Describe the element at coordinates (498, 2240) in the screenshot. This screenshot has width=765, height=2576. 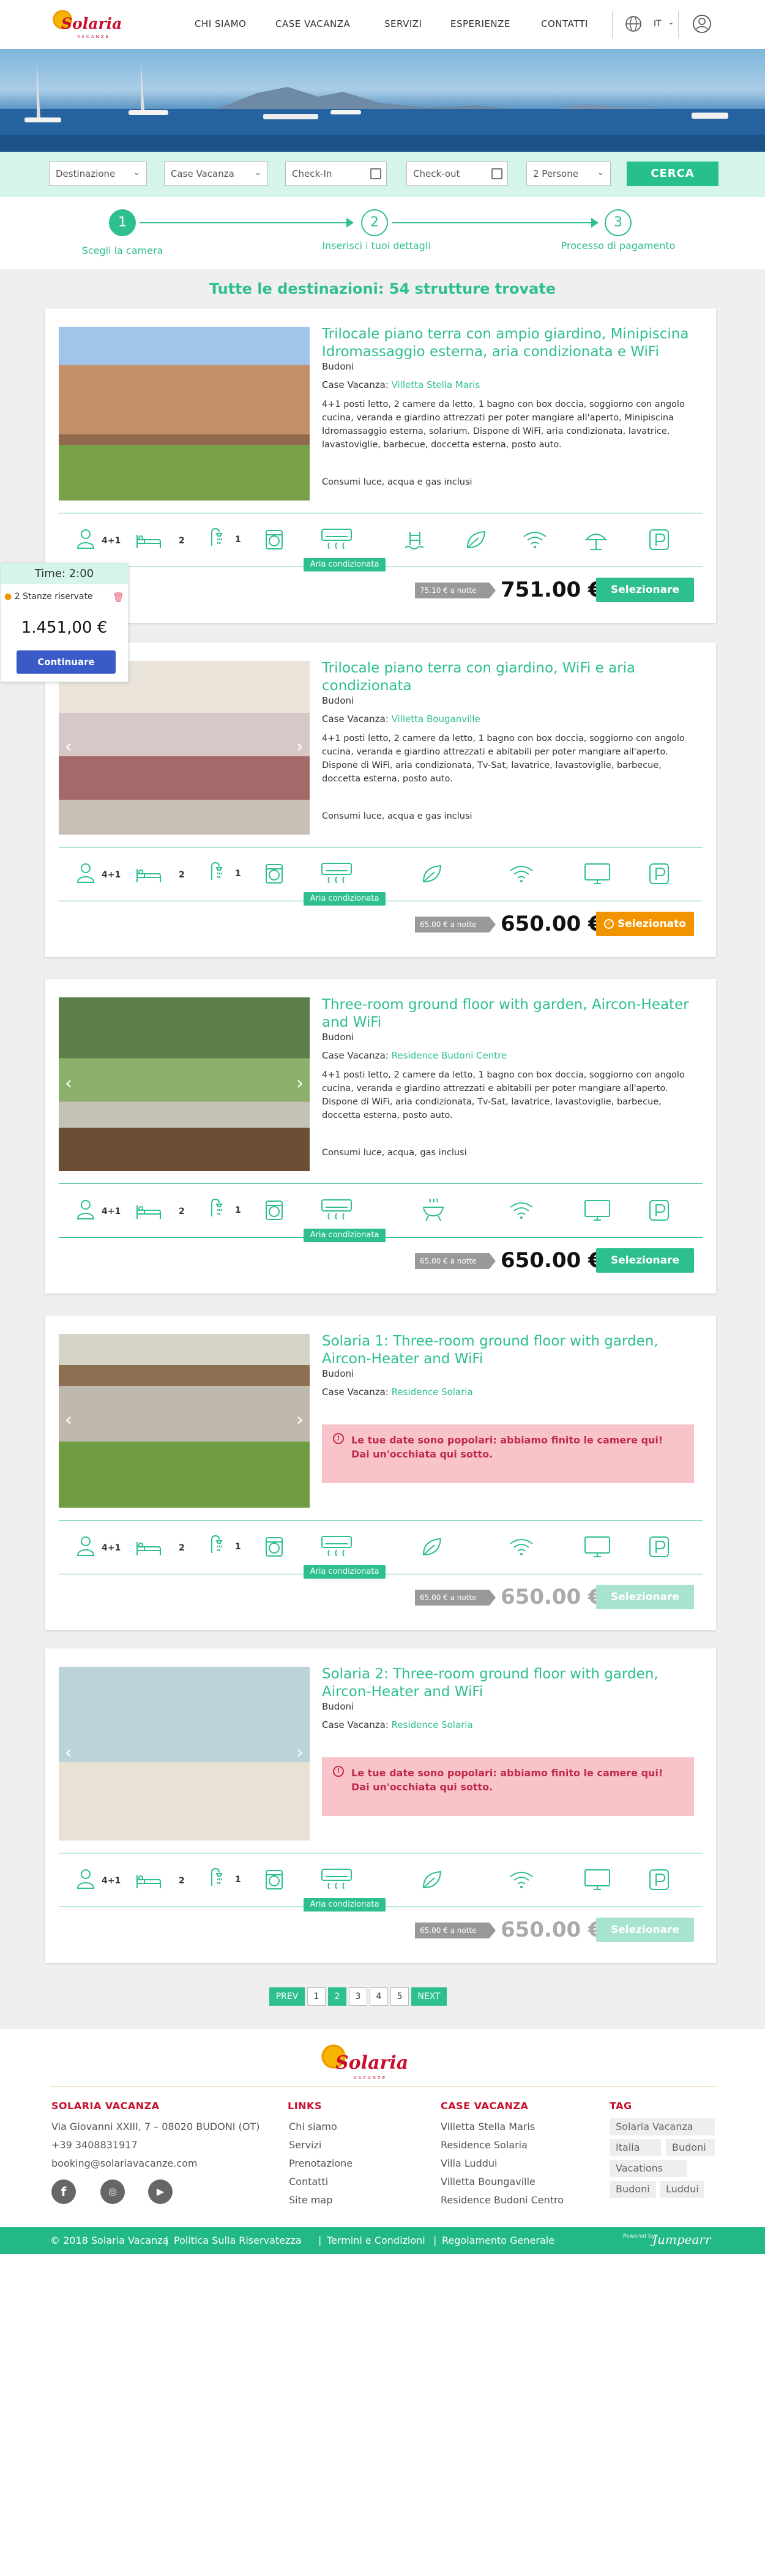
I see `regulation-link: Regolamento Generale` at that location.